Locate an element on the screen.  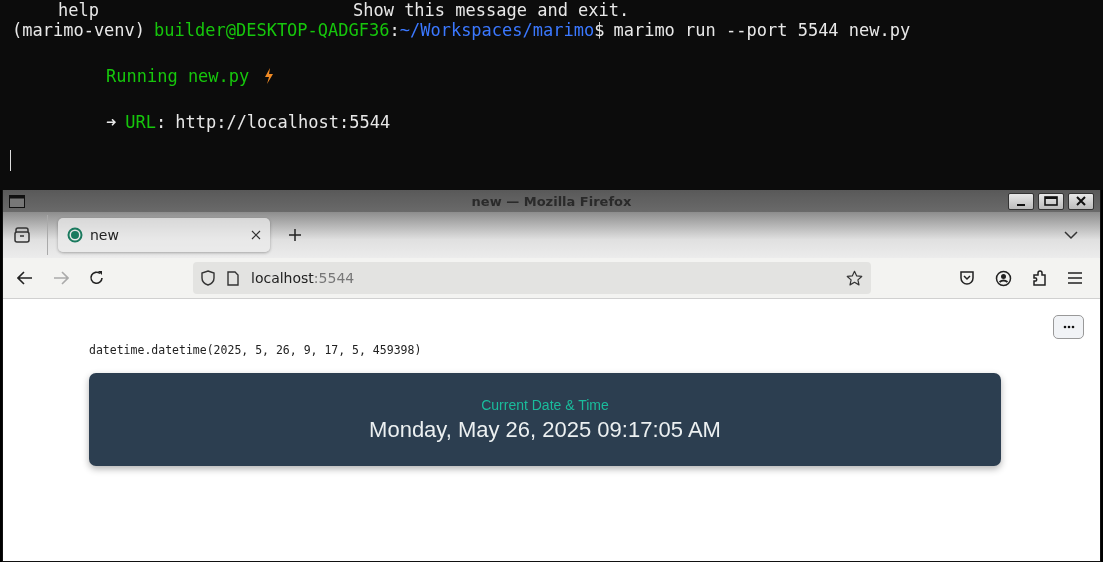
puzzle-icon is located at coordinates (1040, 278).